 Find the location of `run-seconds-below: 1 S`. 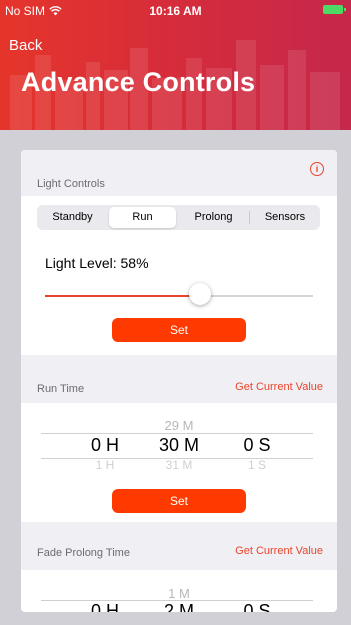

run-seconds-below: 1 S is located at coordinates (256, 465).